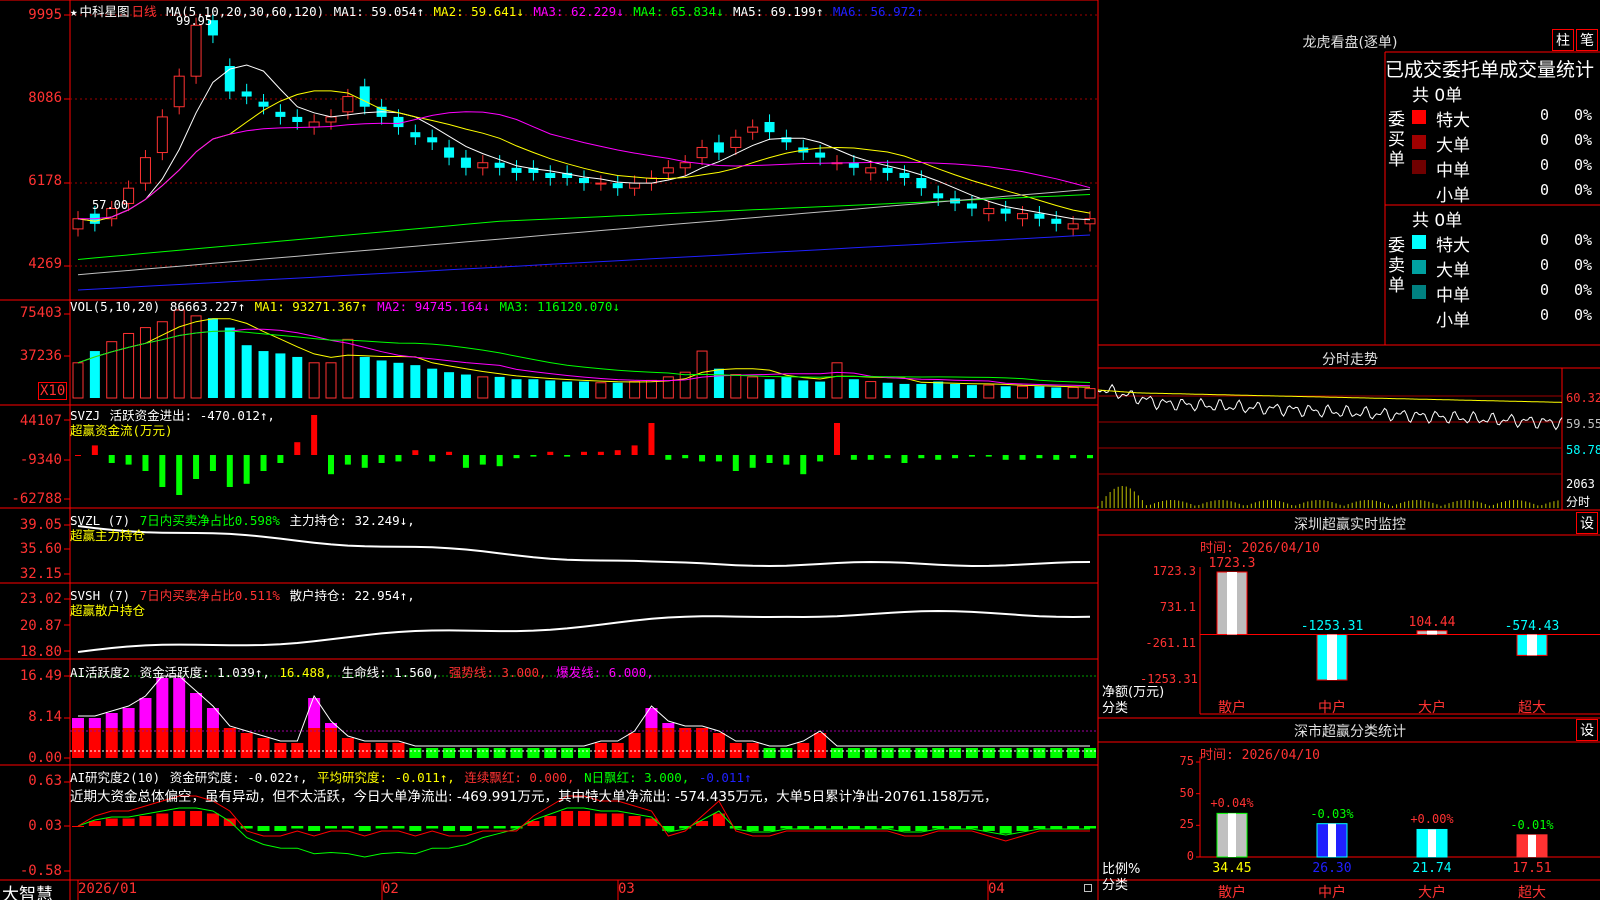 The image size is (1600, 900). I want to click on sell-total: 共 0单, so click(1437, 221).